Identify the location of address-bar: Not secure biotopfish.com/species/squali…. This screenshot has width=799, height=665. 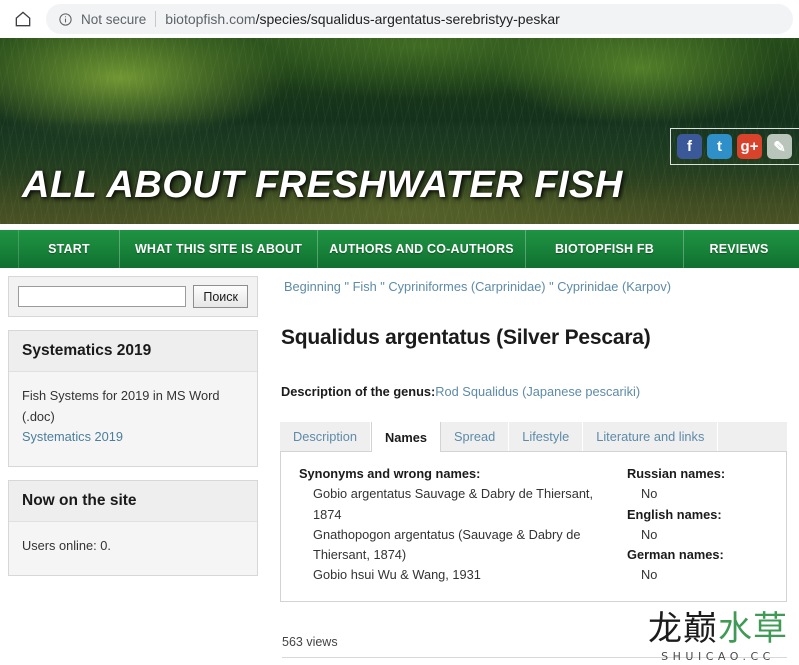
(419, 19).